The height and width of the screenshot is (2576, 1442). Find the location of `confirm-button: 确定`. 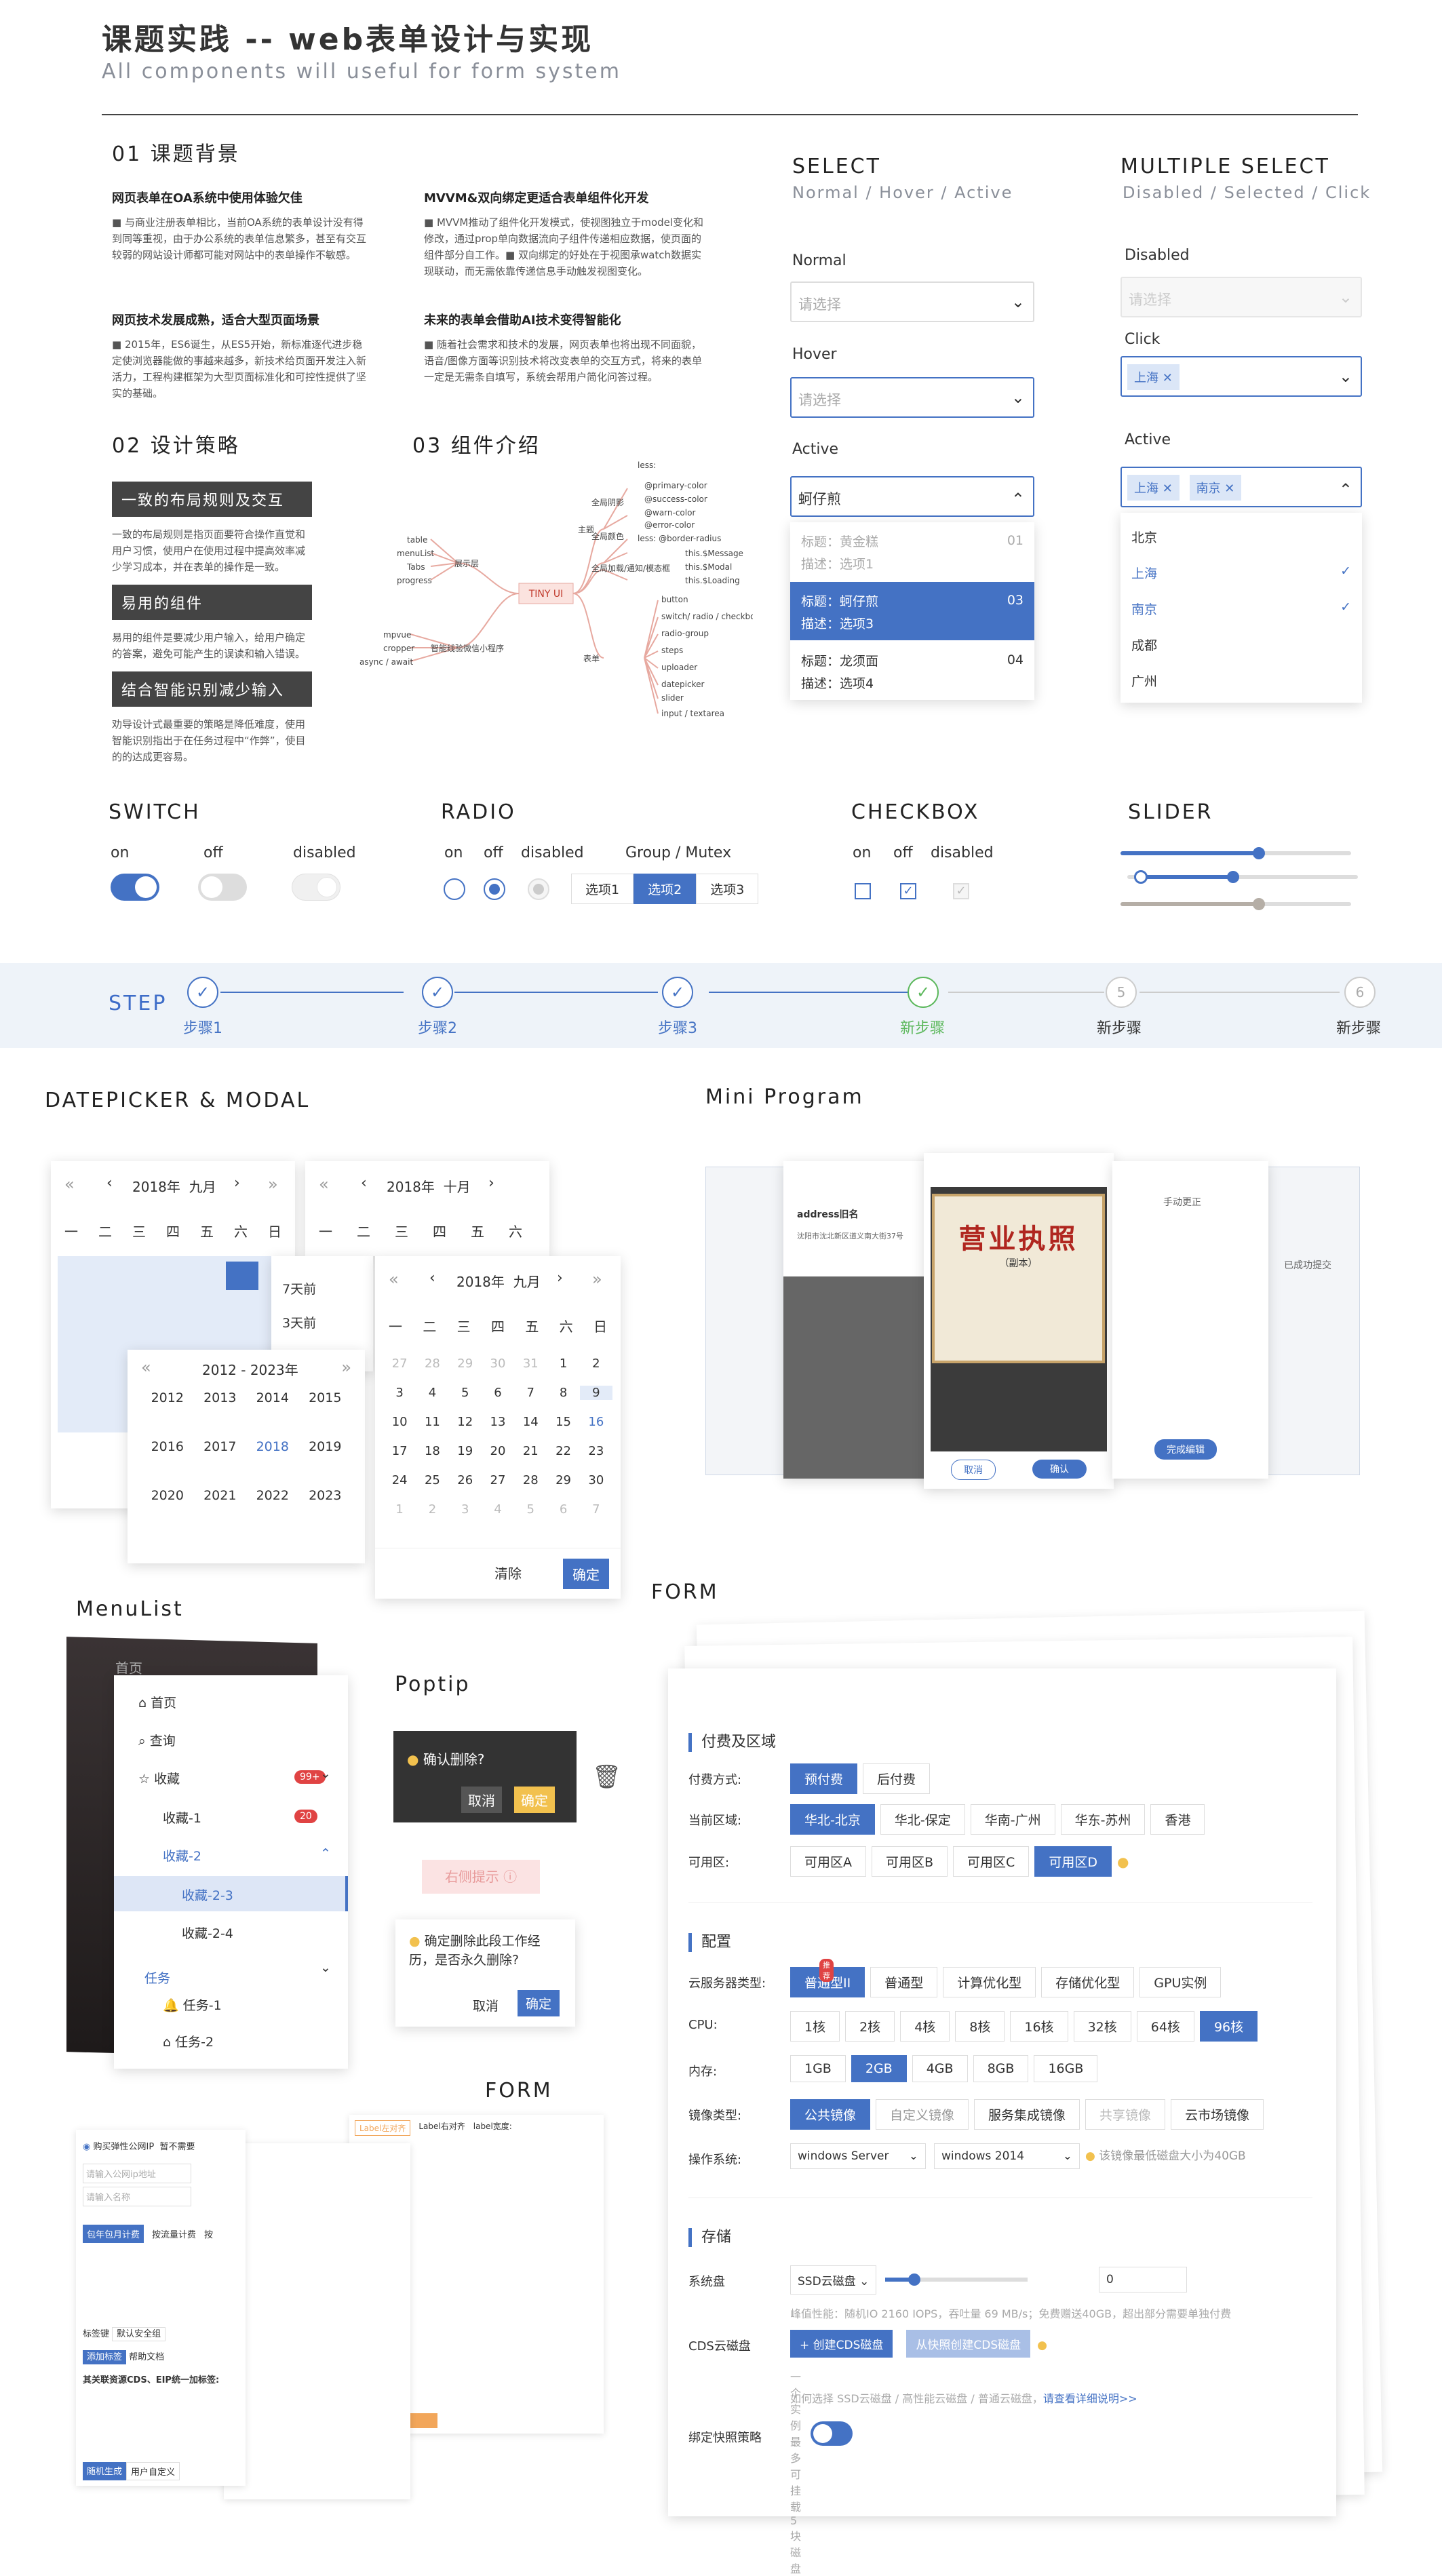

confirm-button: 确定 is located at coordinates (586, 1574).